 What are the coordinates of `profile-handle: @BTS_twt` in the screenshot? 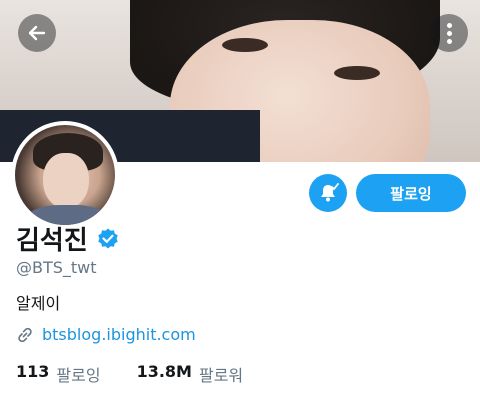 It's located at (56, 267).